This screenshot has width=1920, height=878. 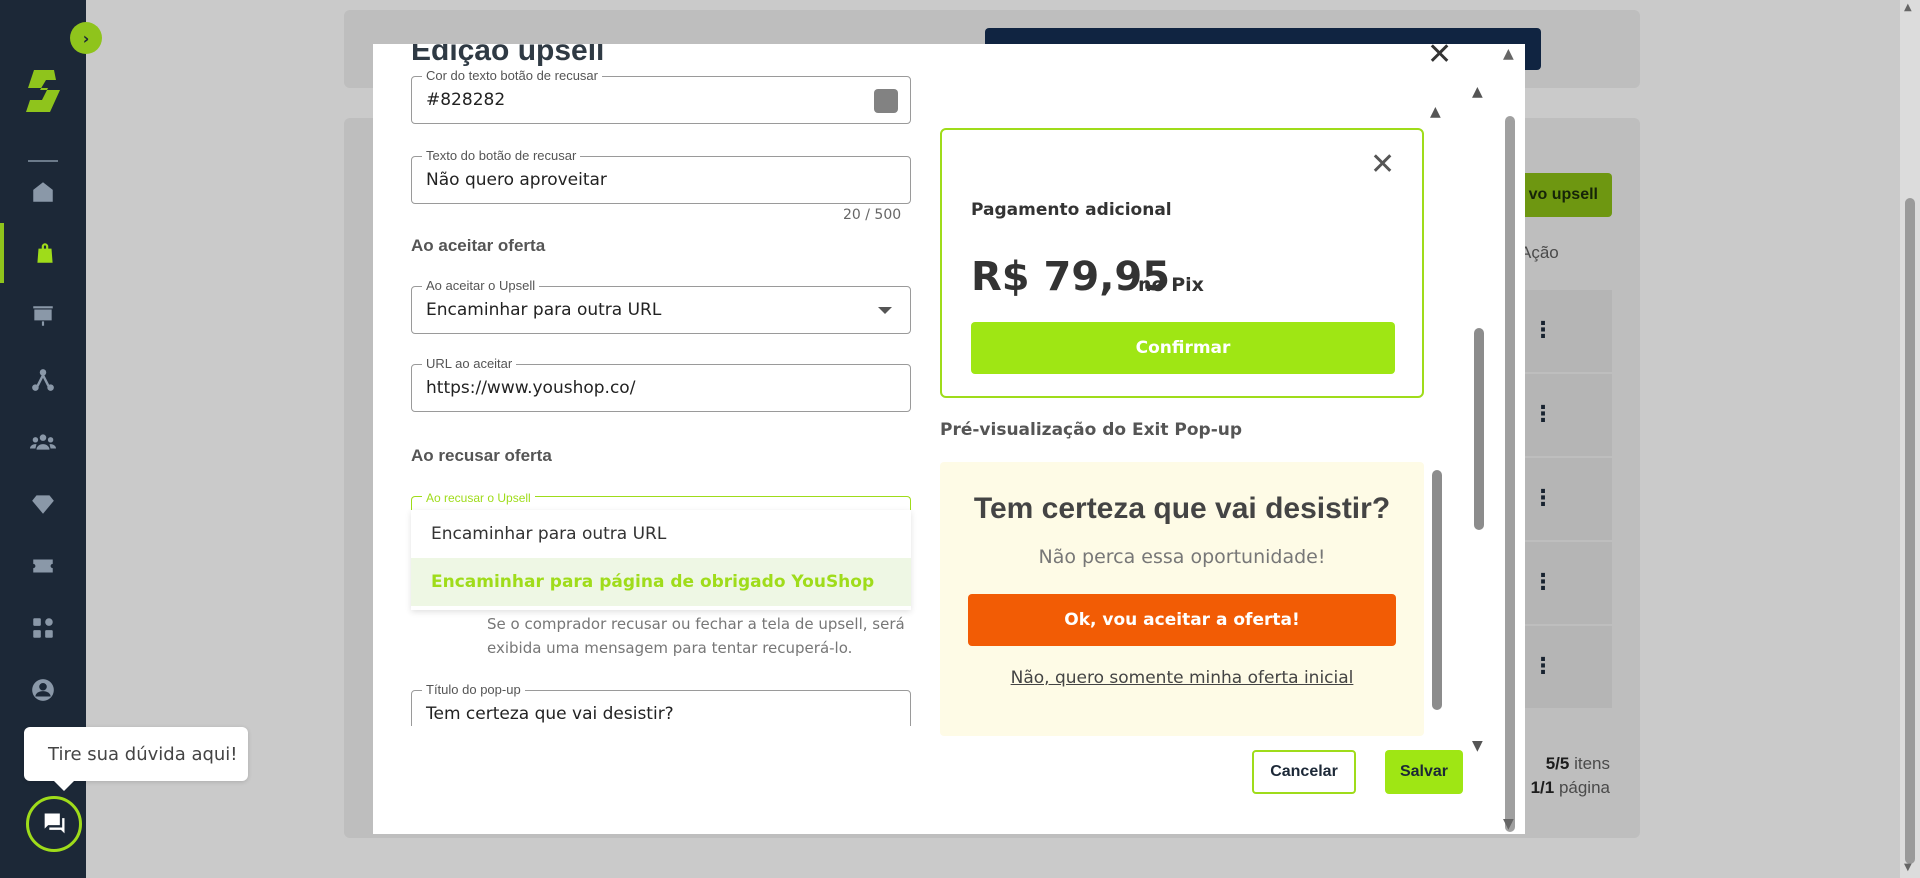 I want to click on sidebar-item-users, so click(x=43, y=442).